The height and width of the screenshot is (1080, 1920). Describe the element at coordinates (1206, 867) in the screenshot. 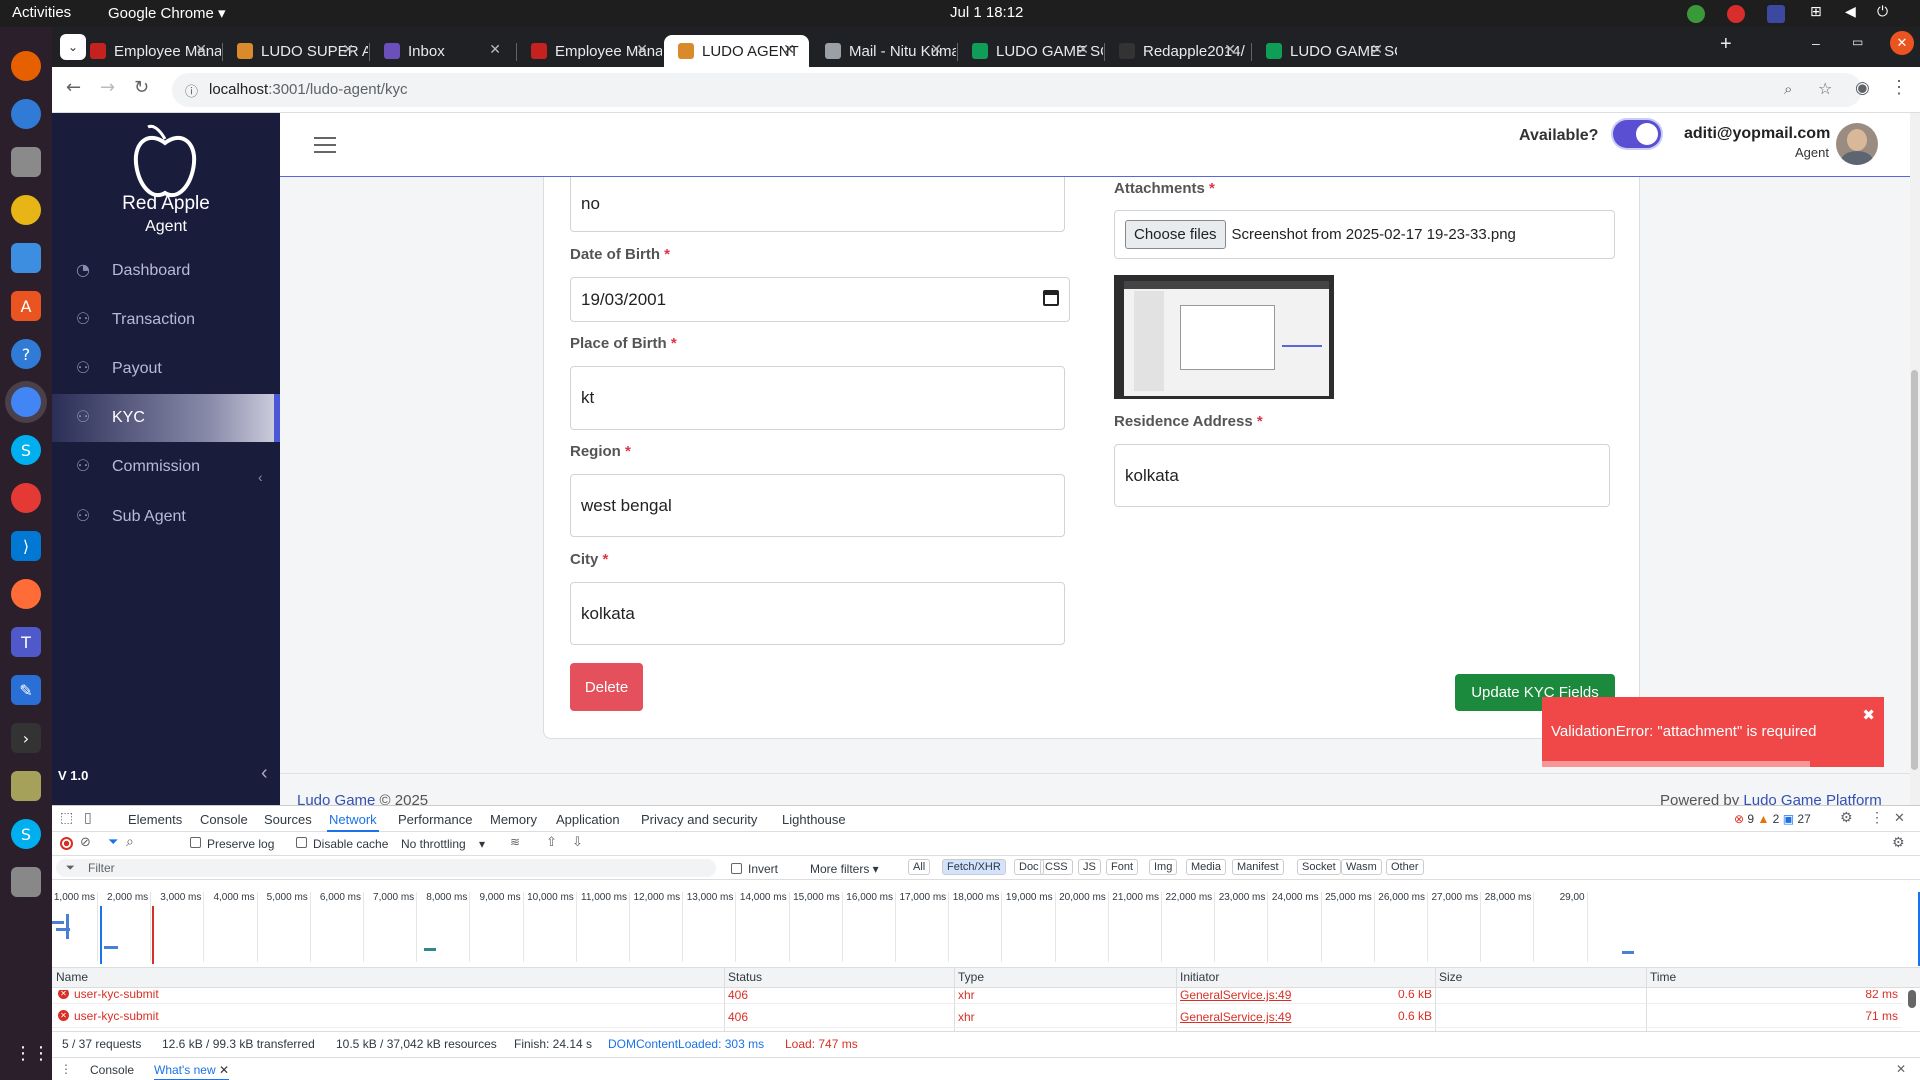

I see `filter-chip-media: Media` at that location.